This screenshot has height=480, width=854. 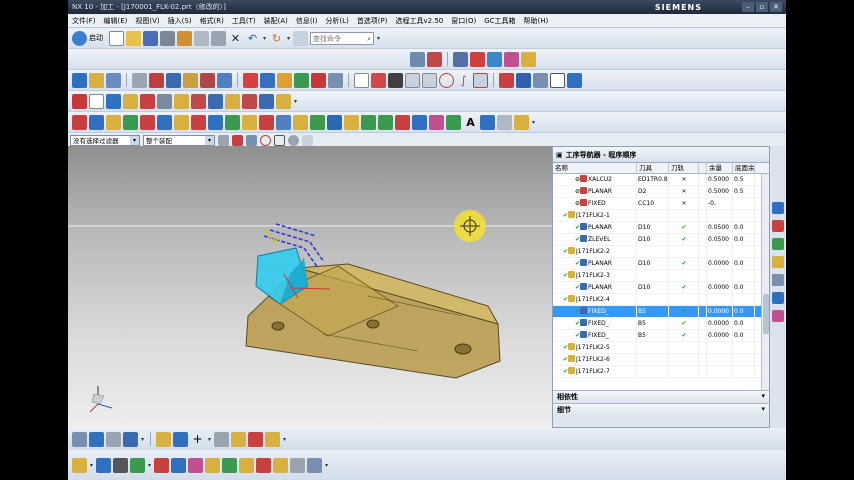 What do you see at coordinates (79, 465) in the screenshot?
I see `spline-icon` at bounding box center [79, 465].